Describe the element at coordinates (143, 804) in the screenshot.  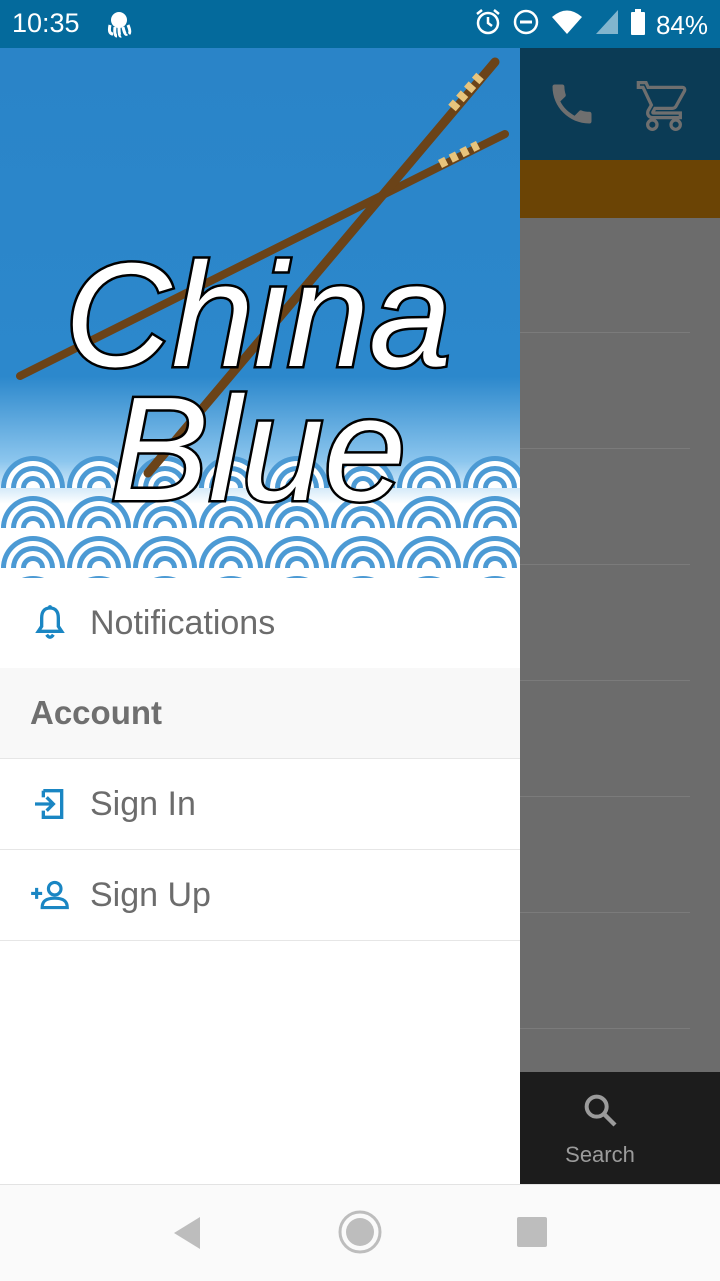
I see `drawer-item-label: Sign In` at that location.